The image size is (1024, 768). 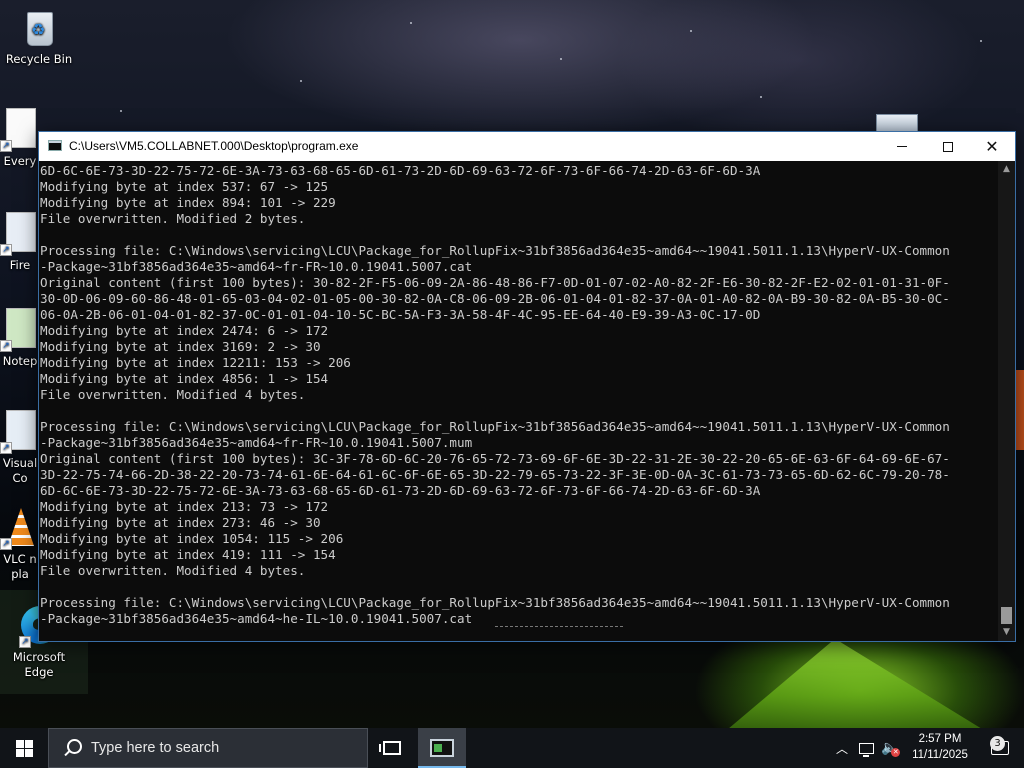 I want to click on recycle-bin-icon: ♻, so click(x=39, y=28).